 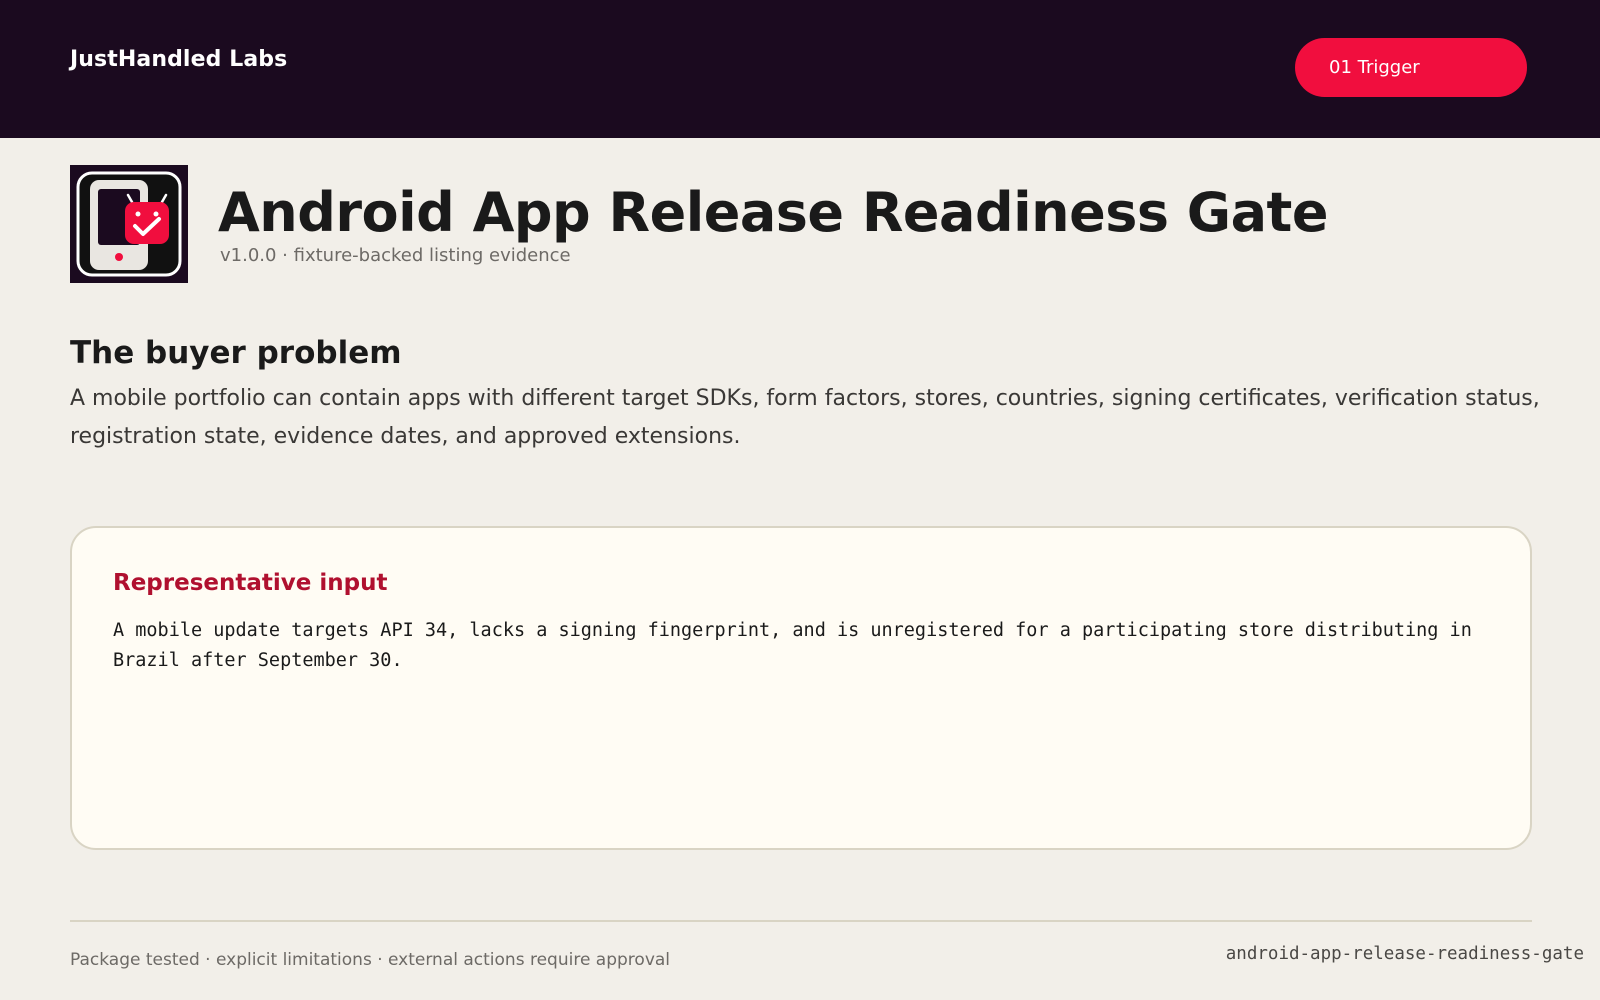 I want to click on top-bar: JustHandled Labs 01 Trigger, so click(x=800, y=69).